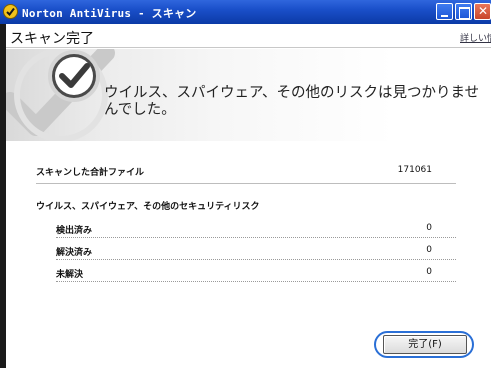 The image size is (491, 368). Describe the element at coordinates (74, 253) in the screenshot. I see `resolved-label: 解決済み` at that location.